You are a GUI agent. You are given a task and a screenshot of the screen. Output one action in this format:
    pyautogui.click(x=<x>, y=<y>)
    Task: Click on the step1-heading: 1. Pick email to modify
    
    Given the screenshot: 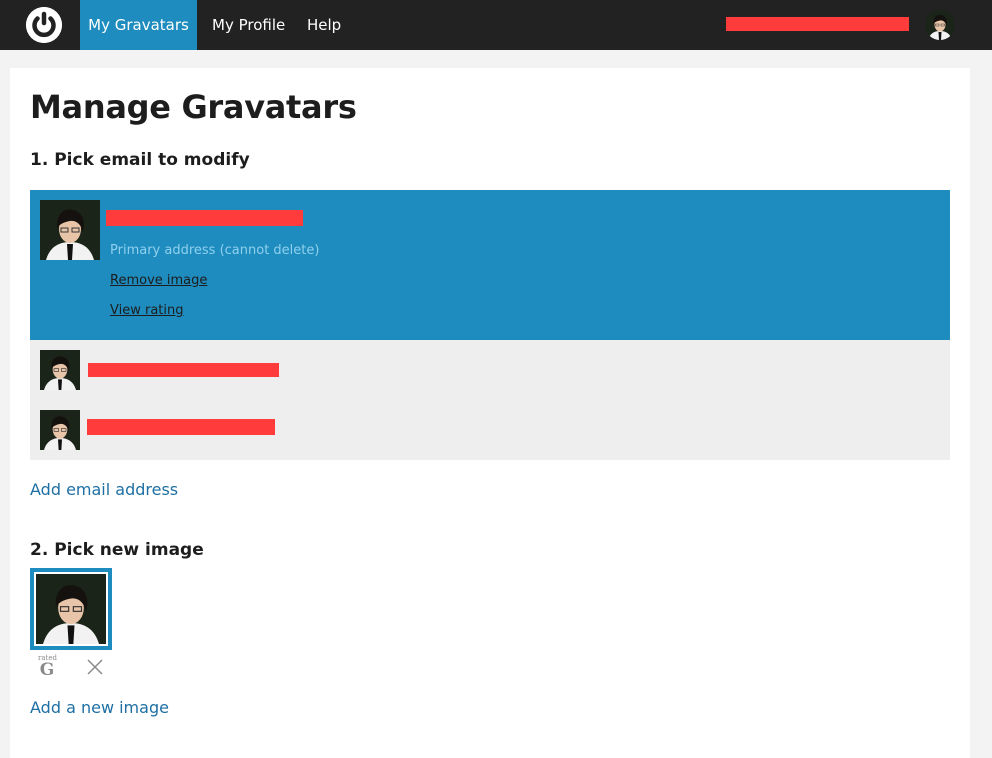 What is the action you would take?
    pyautogui.click(x=140, y=160)
    